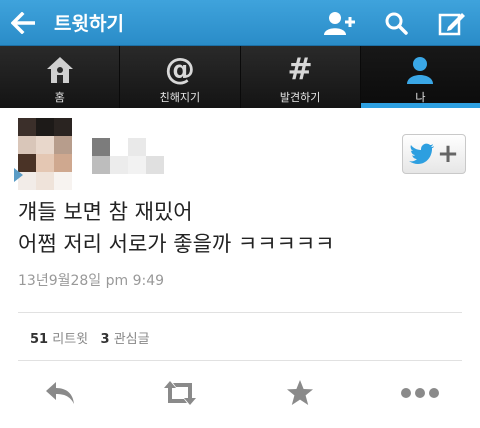 The height and width of the screenshot is (428, 480). Describe the element at coordinates (240, 360) in the screenshot. I see `divider-bottom` at that location.